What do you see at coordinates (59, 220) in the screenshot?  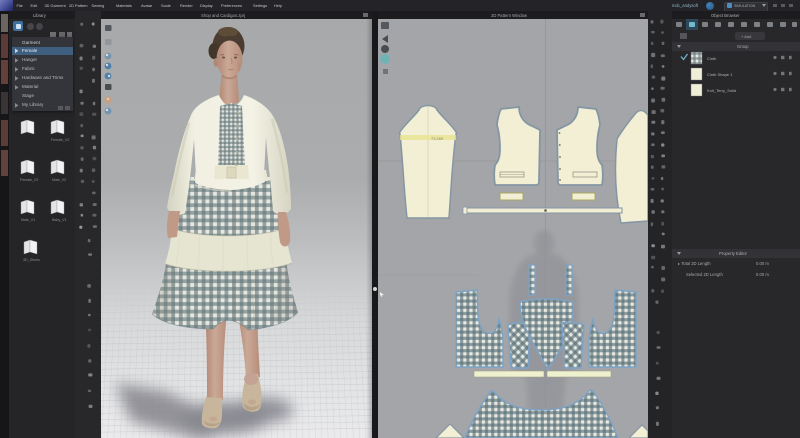 I see `svg-text: Baby_V1` at bounding box center [59, 220].